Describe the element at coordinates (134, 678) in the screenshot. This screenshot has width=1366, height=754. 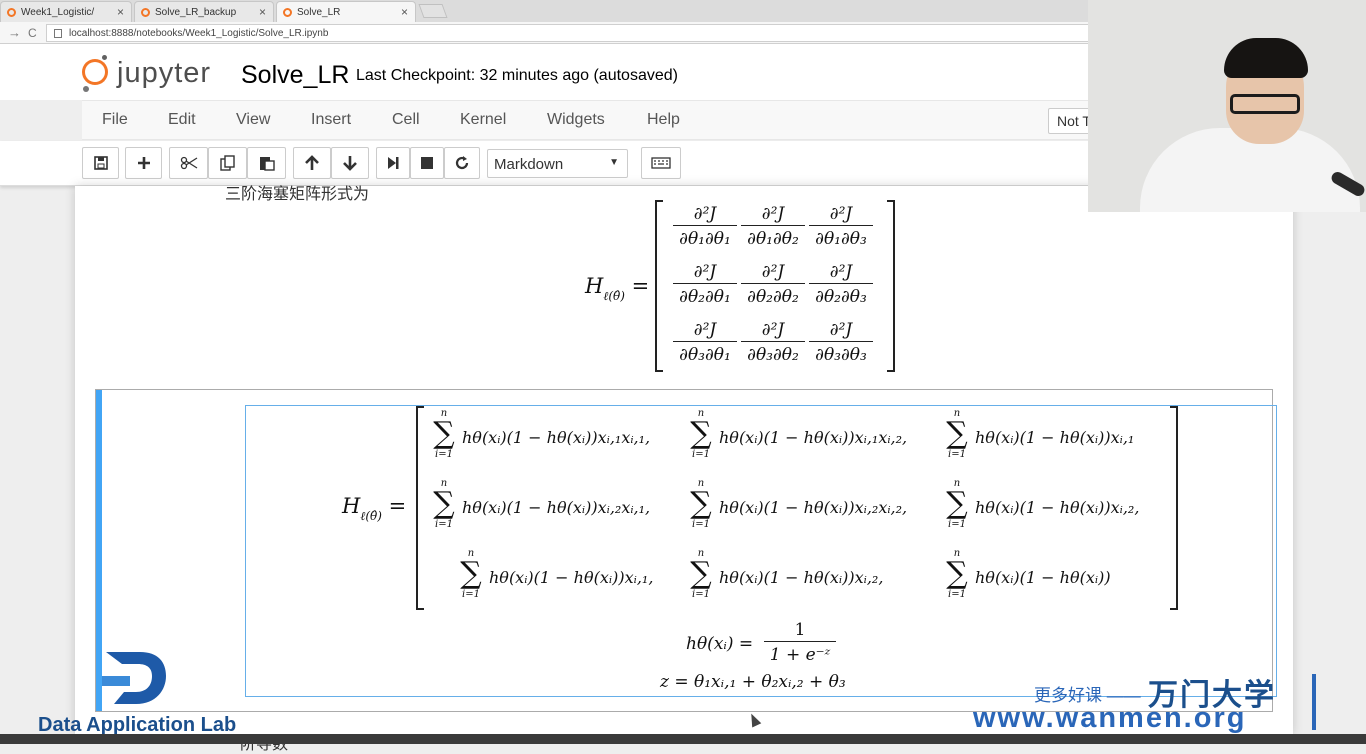
I see `data-application-lab-logo-icon` at that location.